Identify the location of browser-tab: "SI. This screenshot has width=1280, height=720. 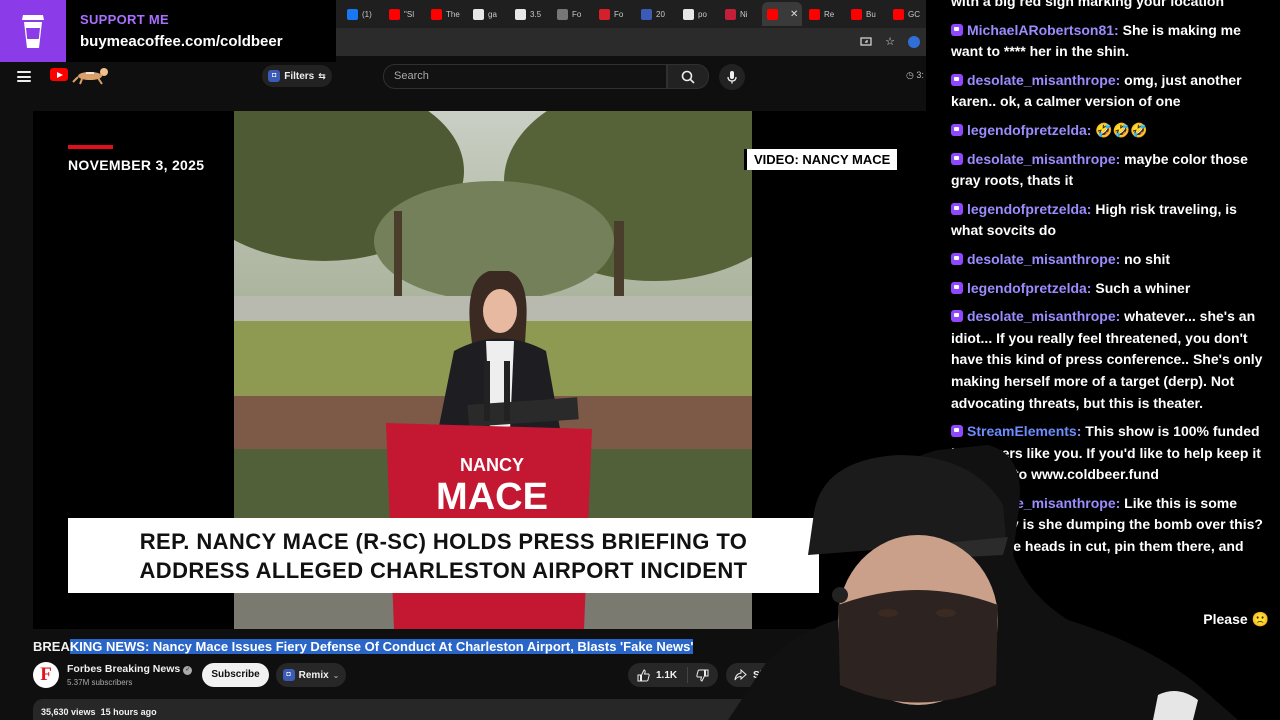
(404, 14).